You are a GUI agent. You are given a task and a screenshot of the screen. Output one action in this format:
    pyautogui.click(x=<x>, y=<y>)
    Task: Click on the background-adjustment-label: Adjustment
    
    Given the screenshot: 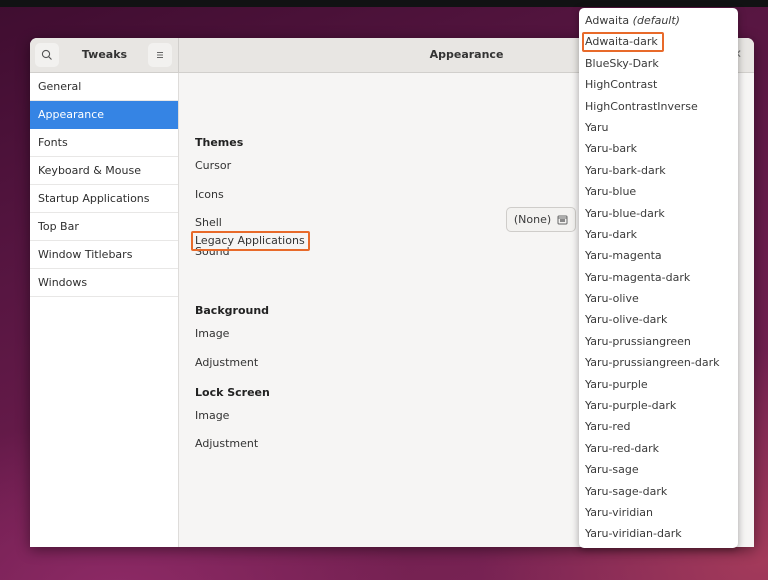 What is the action you would take?
    pyautogui.click(x=227, y=362)
    